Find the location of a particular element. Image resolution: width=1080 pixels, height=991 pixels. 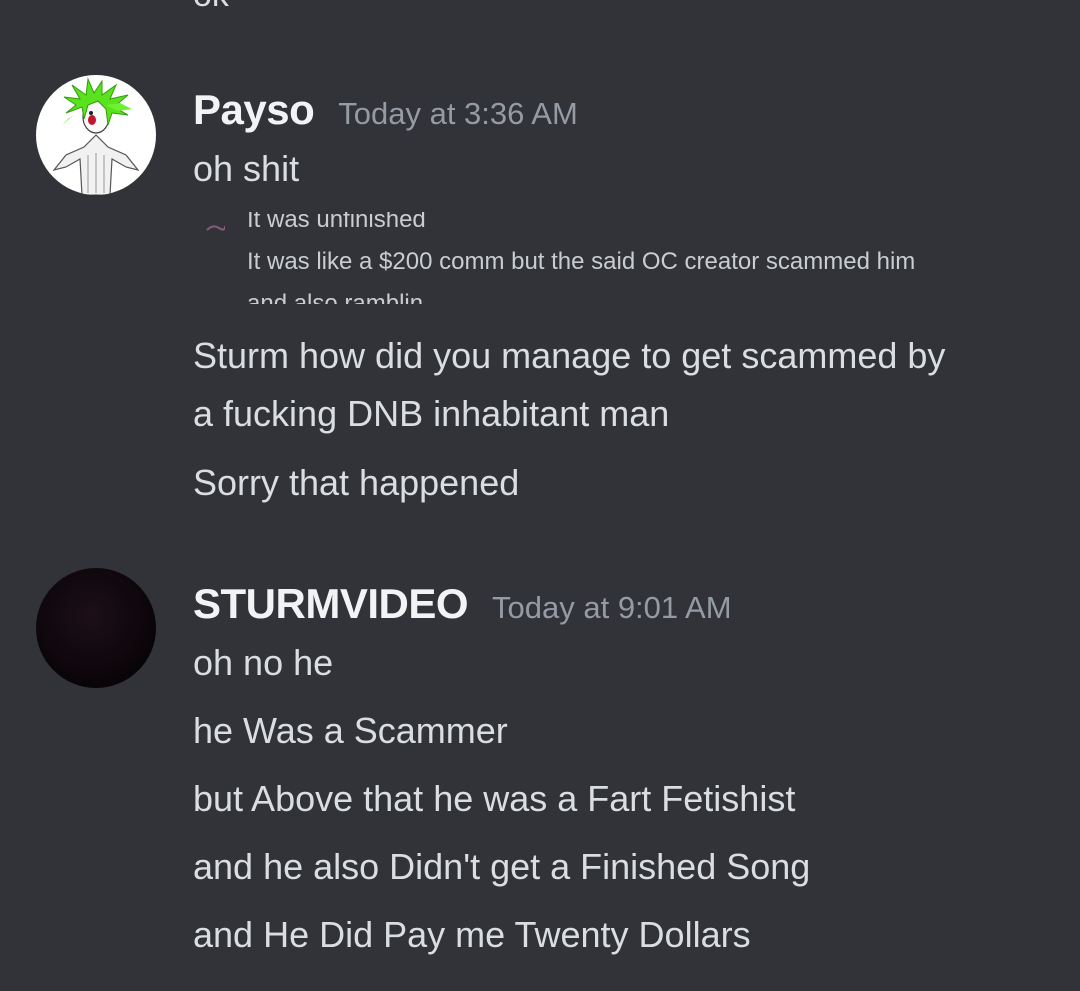

green-haired-character-icon is located at coordinates (96, 135).